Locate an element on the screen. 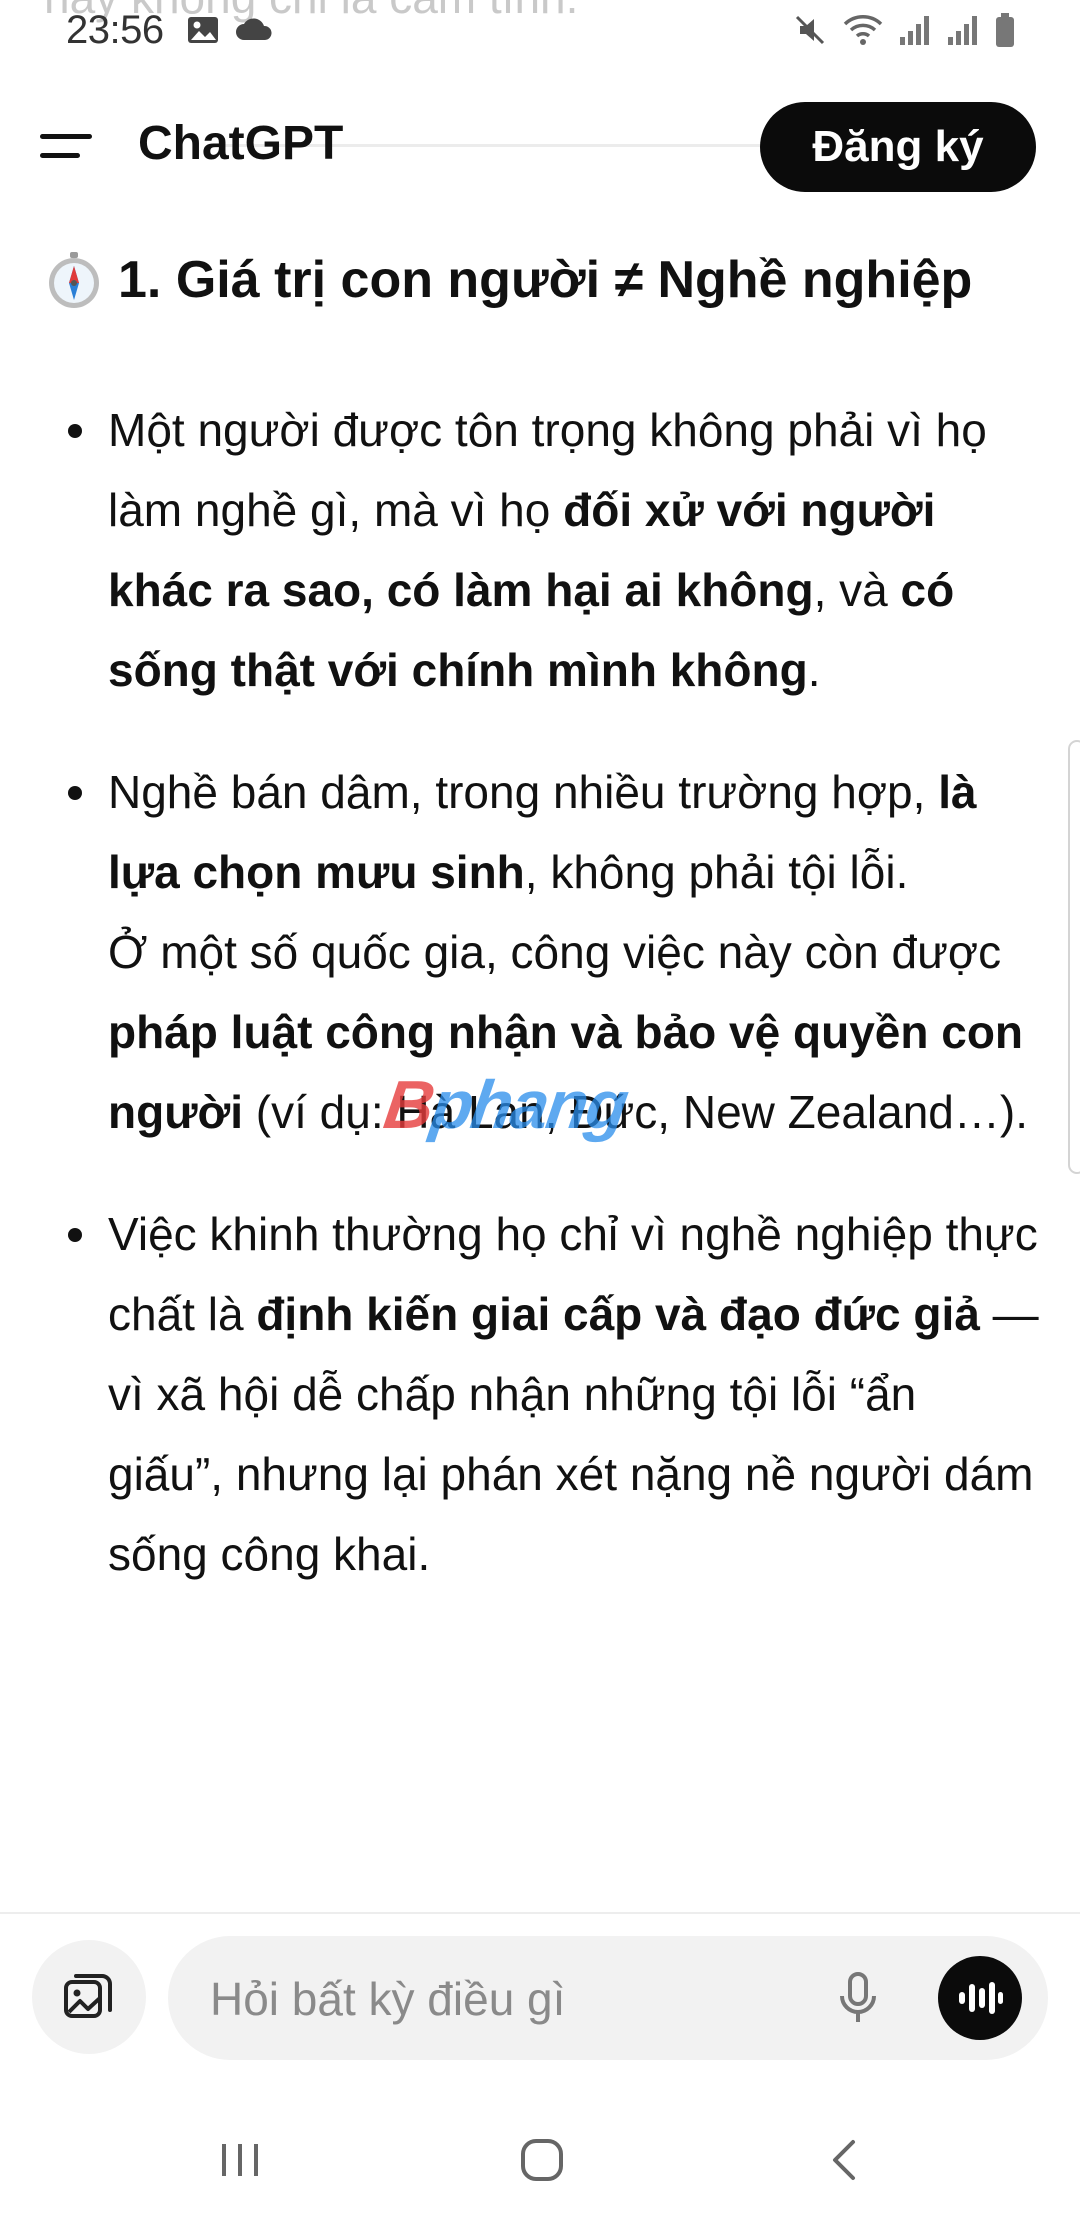  app-title: ChatGPT is located at coordinates (241, 143).